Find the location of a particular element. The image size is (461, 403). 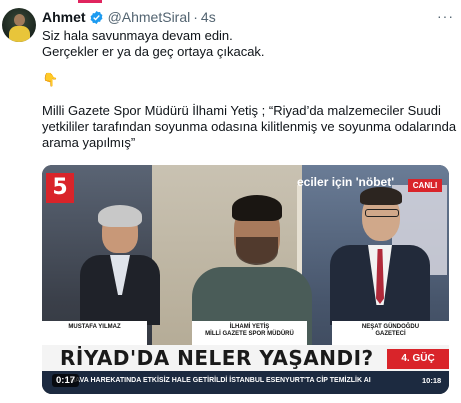

guest-2-name: İLHAMİ YETİŞ is located at coordinates (249, 327).